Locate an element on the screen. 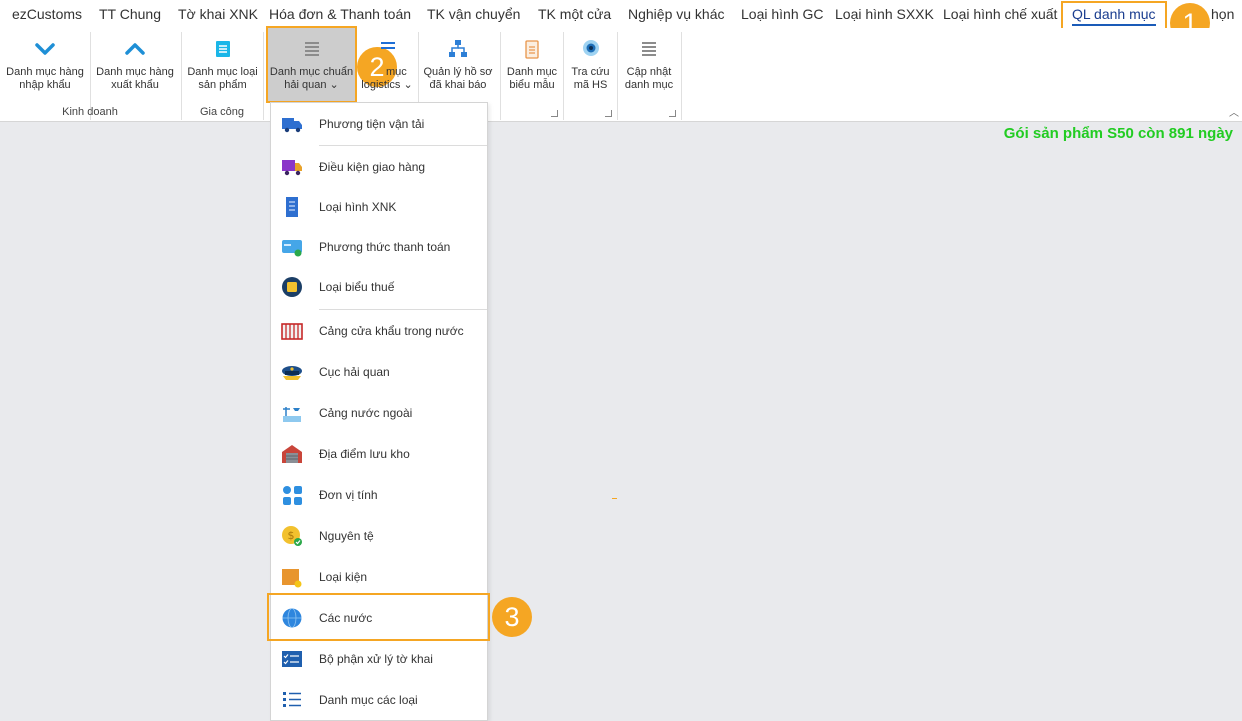 This screenshot has width=1242, height=721. button-label-line2: nhập khẩu is located at coordinates (45, 85).